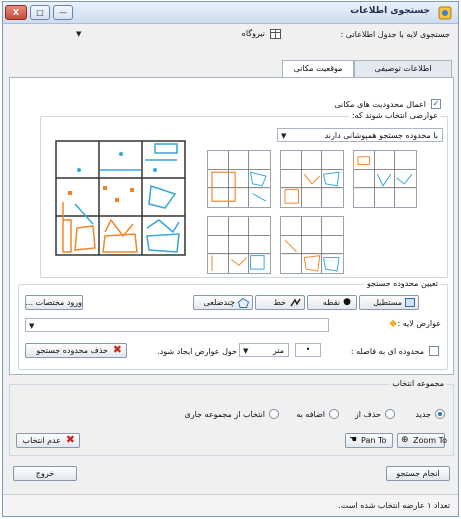  I want to click on layer-table-icon, so click(275, 34).